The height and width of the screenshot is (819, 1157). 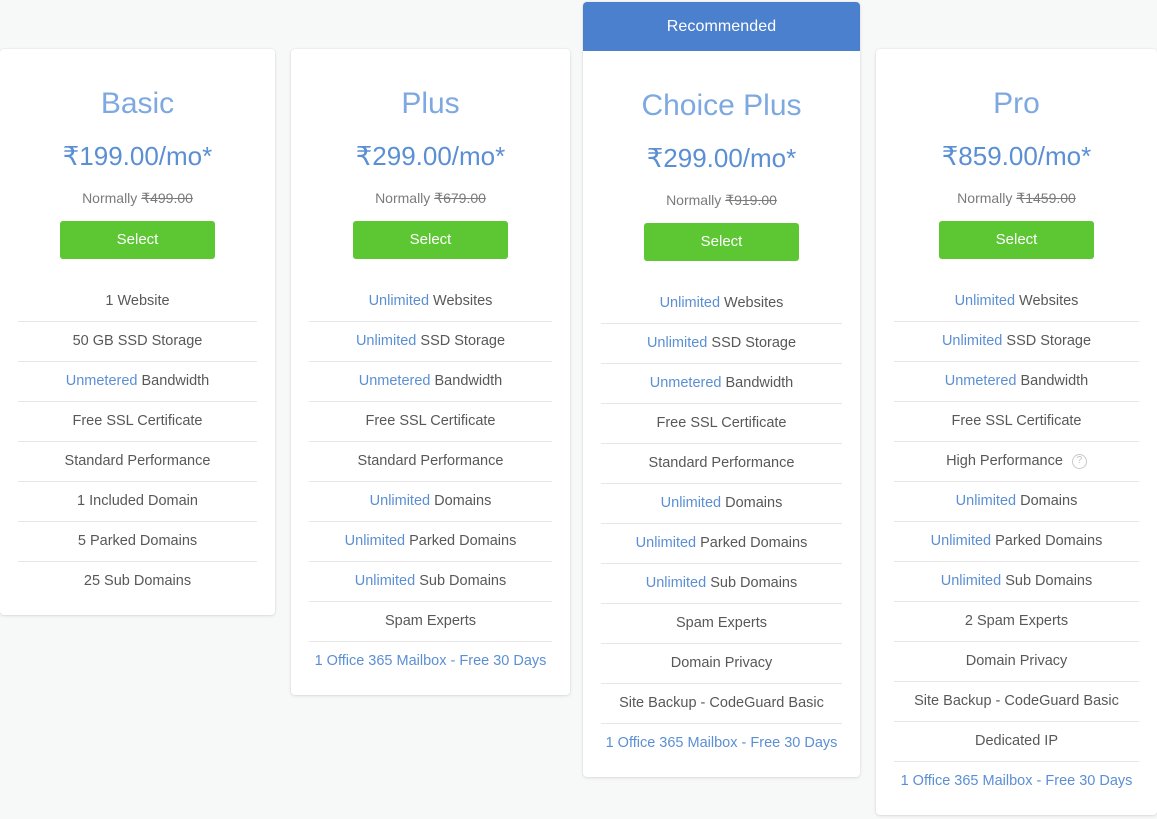 I want to click on plan-normal-price: Normally ₹919.00, so click(x=721, y=200).